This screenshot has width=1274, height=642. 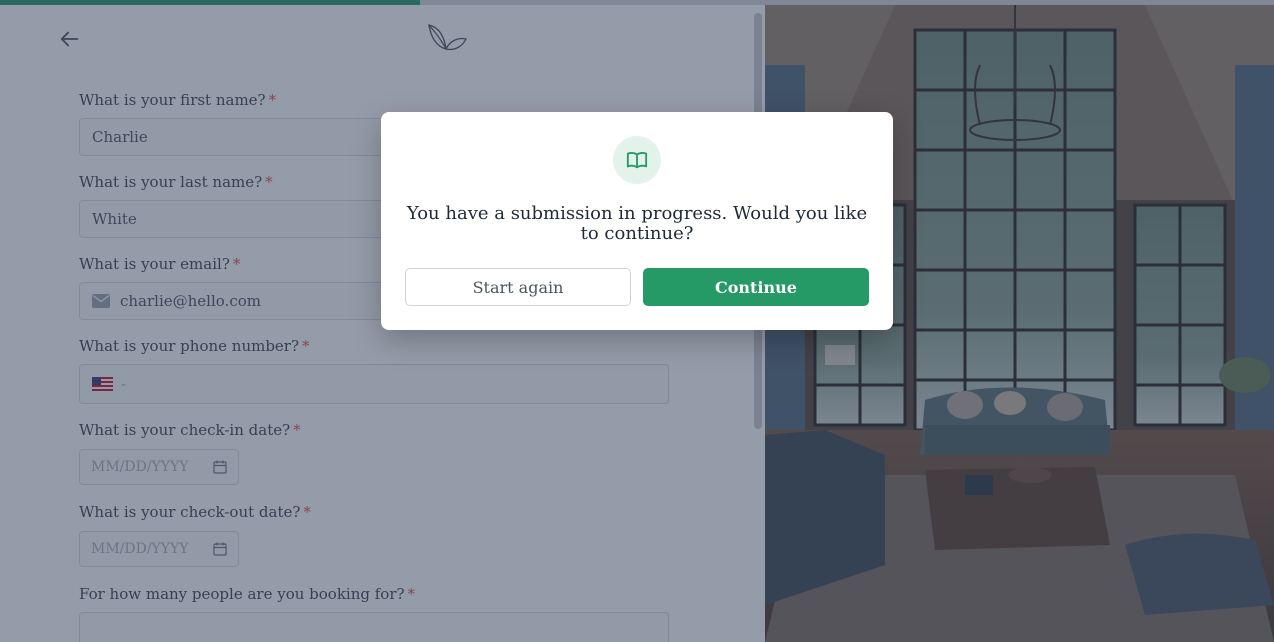 What do you see at coordinates (756, 287) in the screenshot?
I see `continue-button: Continue` at bounding box center [756, 287].